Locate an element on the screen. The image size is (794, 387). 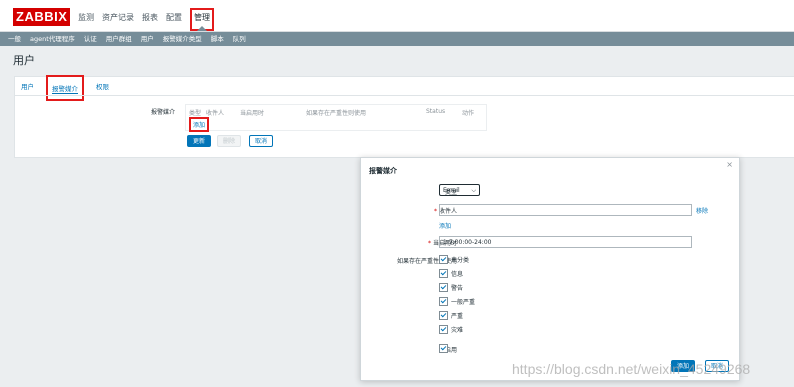
severity-label-text: 严重 is located at coordinates (457, 316).